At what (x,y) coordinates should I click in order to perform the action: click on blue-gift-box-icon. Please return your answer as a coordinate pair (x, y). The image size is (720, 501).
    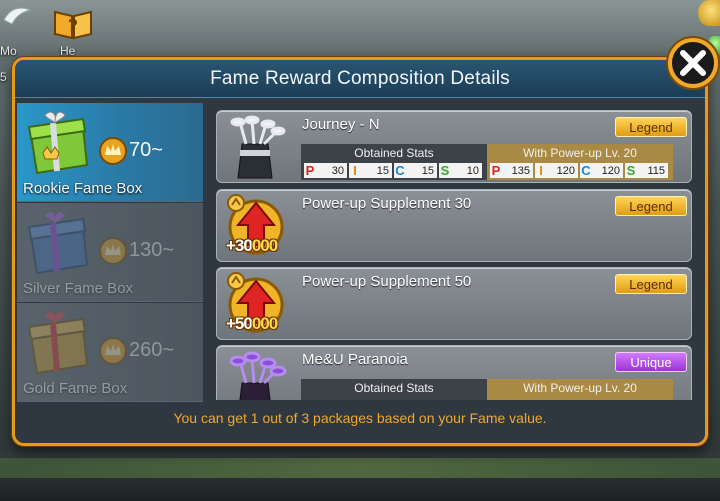
    Looking at the image, I should click on (58, 243).